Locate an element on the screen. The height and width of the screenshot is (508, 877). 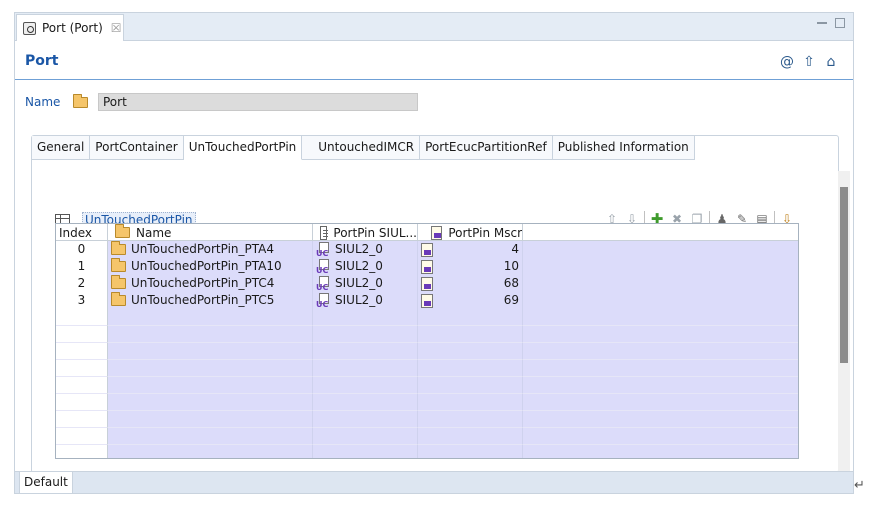
column-header-name-label: Name is located at coordinates (154, 232).